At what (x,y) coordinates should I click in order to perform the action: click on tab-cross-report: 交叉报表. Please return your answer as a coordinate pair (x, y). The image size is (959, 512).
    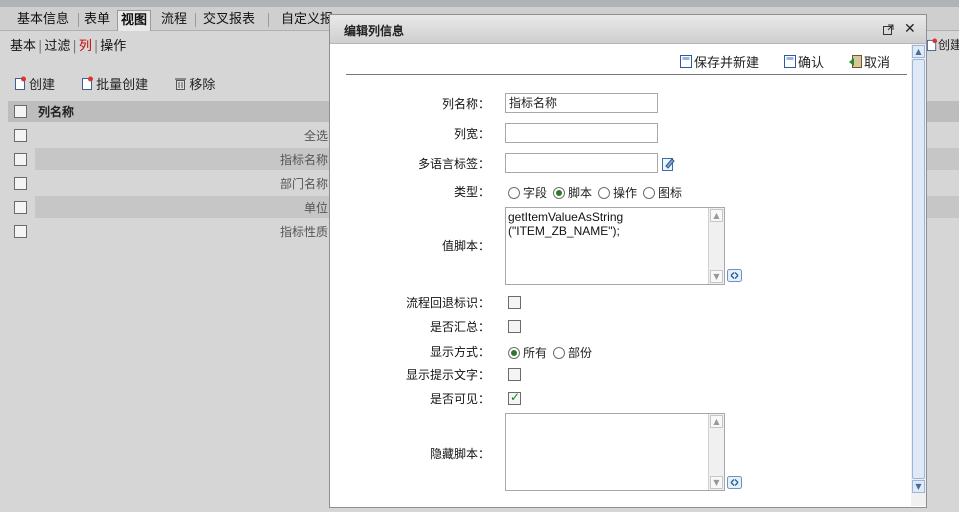
    Looking at the image, I should click on (229, 20).